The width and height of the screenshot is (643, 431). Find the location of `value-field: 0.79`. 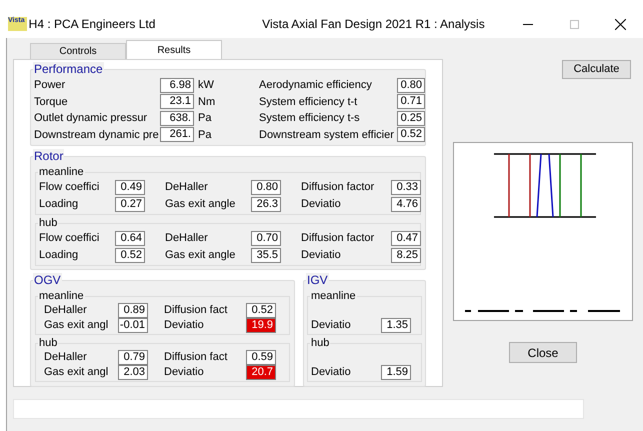

value-field: 0.79 is located at coordinates (133, 357).